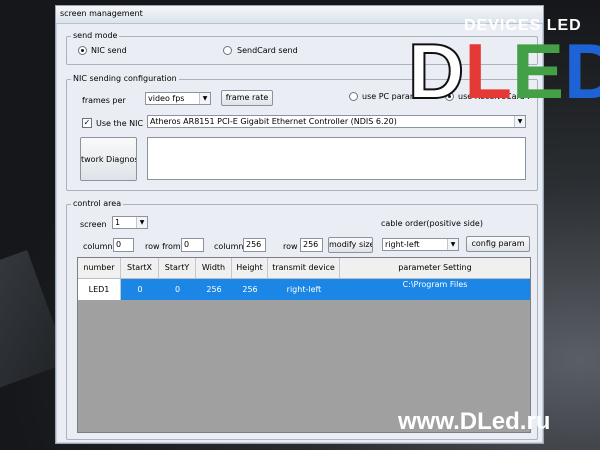 Image resolution: width=600 pixels, height=450 pixels. What do you see at coordinates (123, 245) in the screenshot?
I see `column-input: 0` at bounding box center [123, 245].